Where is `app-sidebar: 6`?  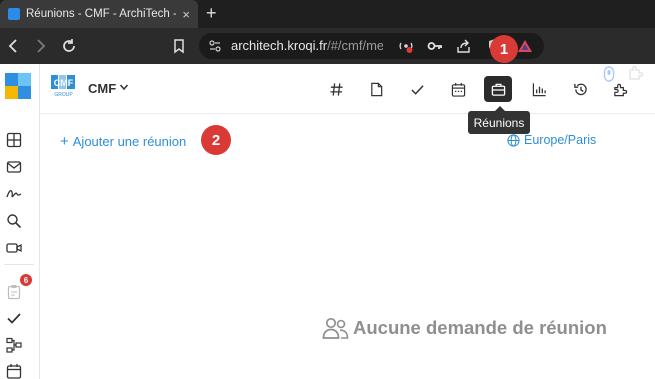 app-sidebar: 6 is located at coordinates (20, 221).